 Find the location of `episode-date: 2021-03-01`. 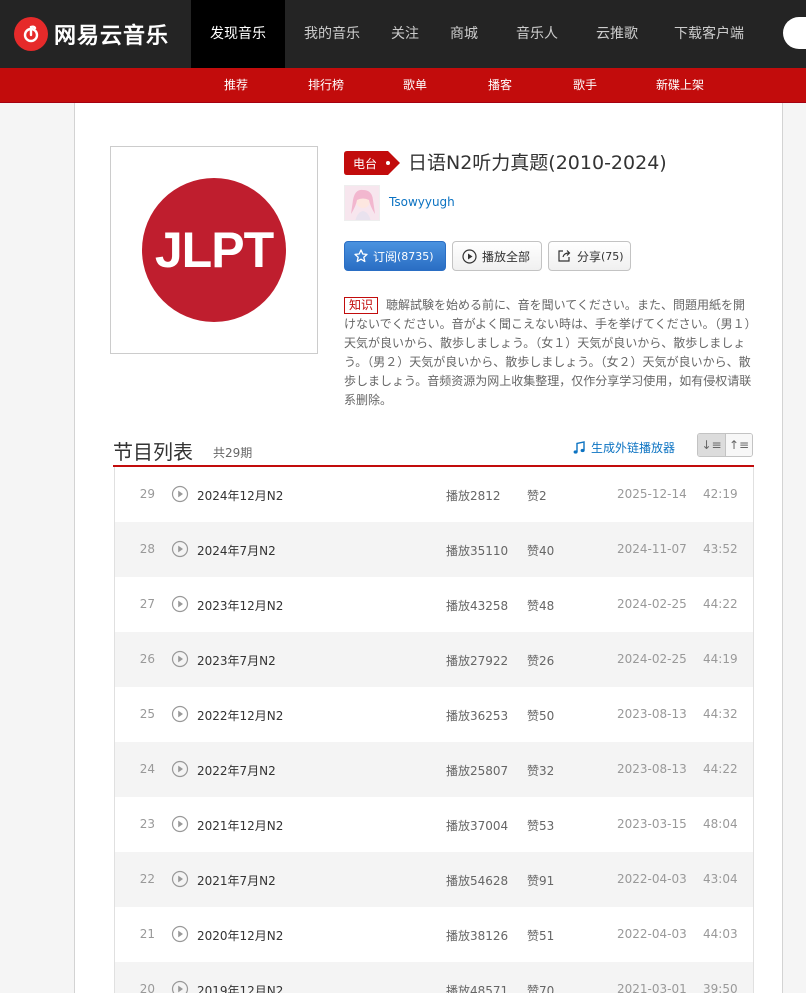

episode-date: 2021-03-01 is located at coordinates (652, 987).